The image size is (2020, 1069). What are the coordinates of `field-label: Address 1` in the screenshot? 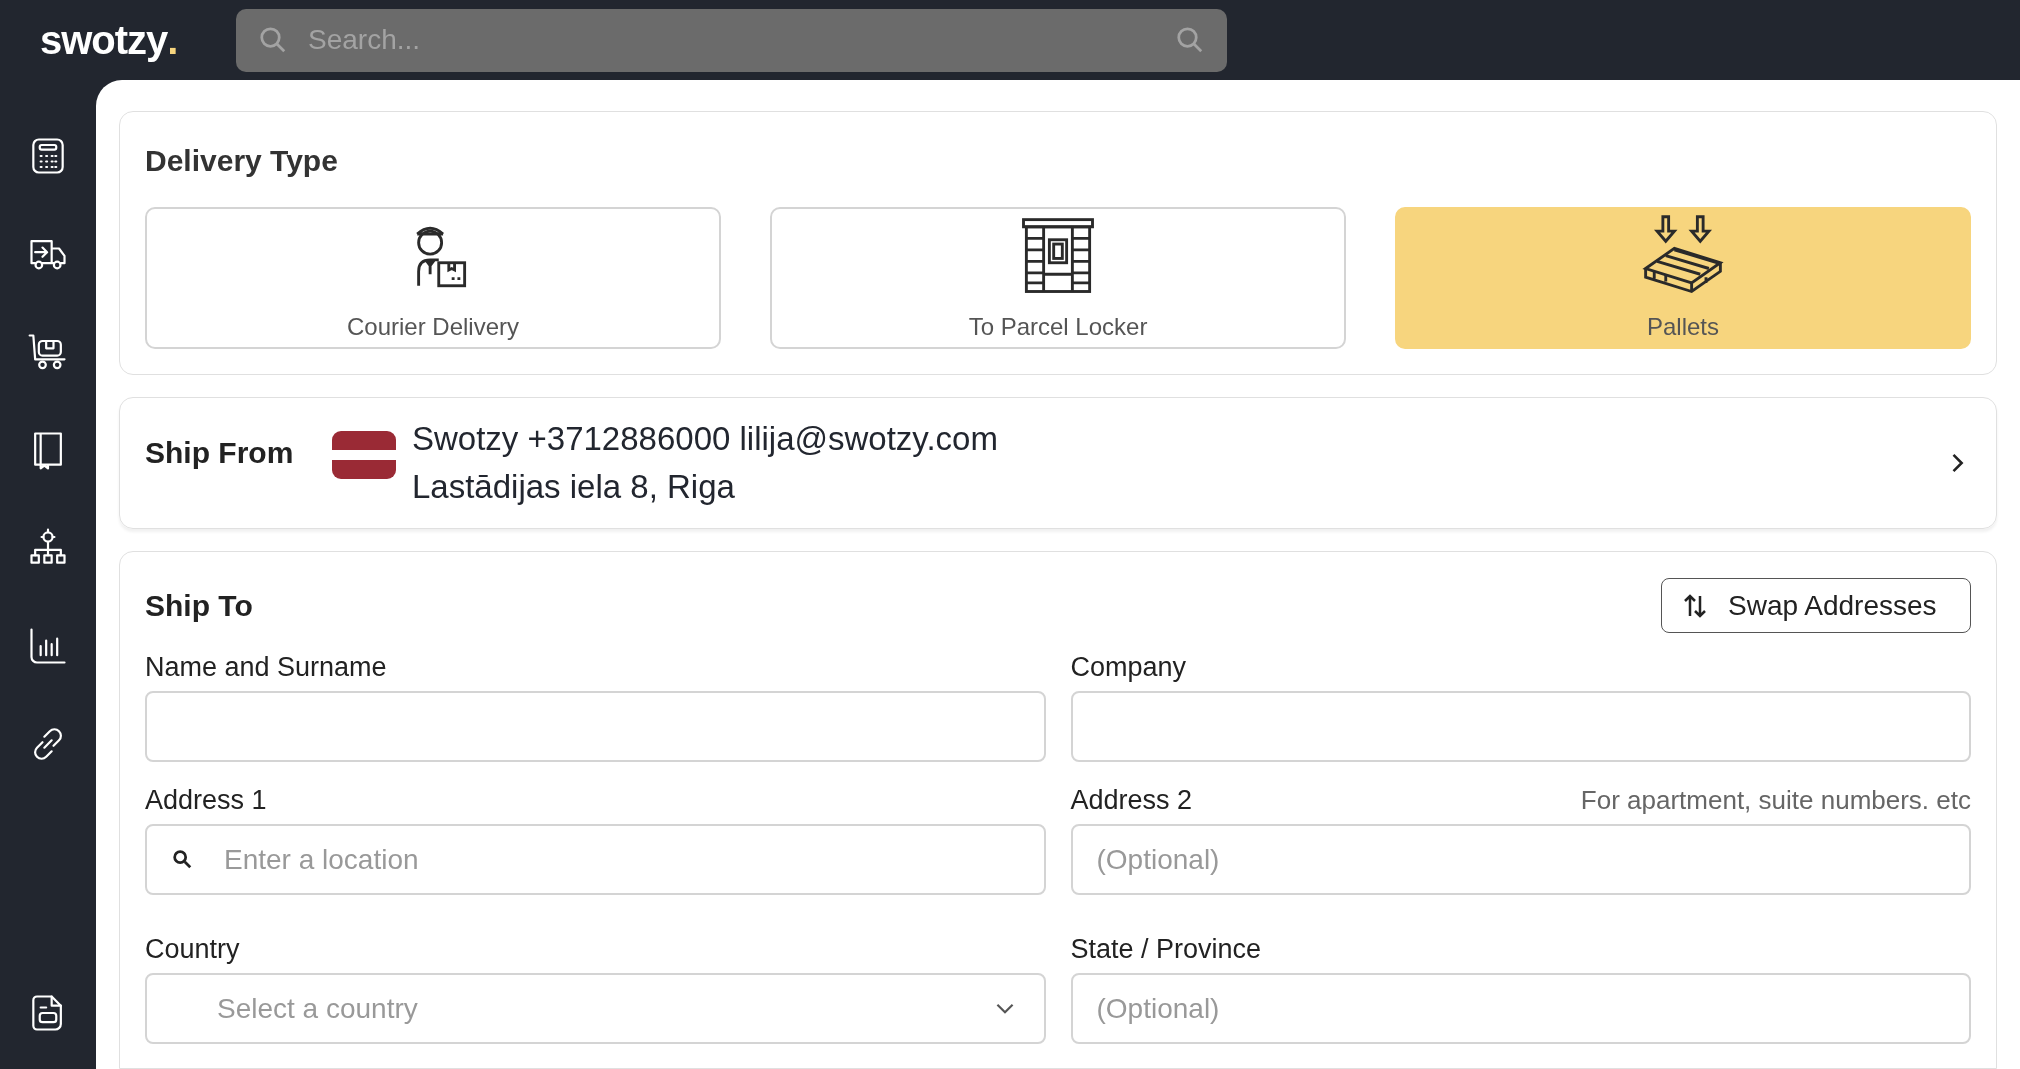 It's located at (206, 800).